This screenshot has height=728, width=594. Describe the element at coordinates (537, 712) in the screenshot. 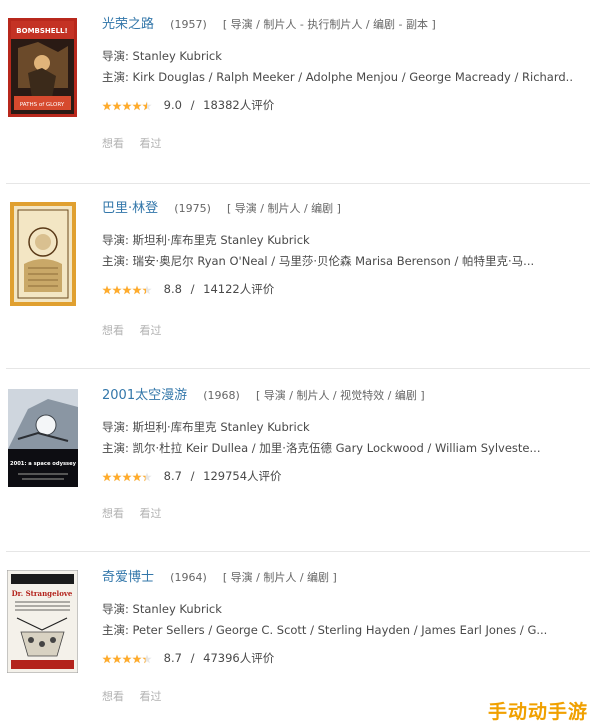

I see `watermark-logo: 手动动手游` at that location.